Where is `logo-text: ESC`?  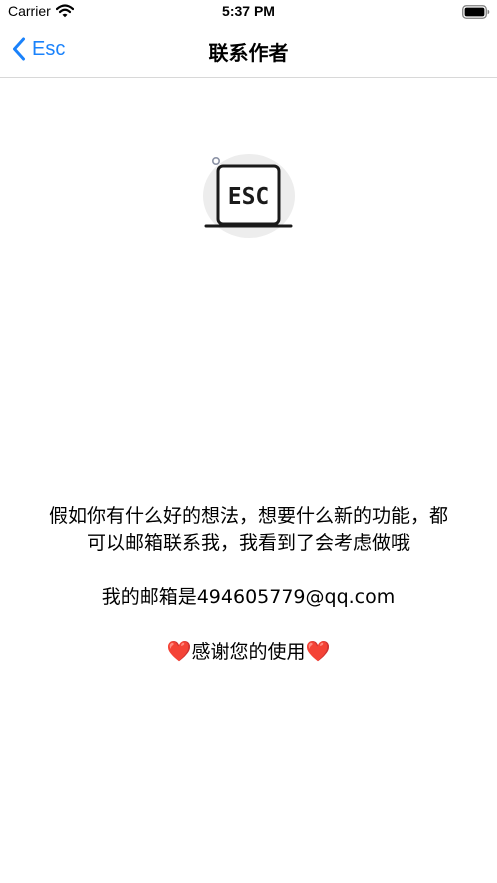 logo-text: ESC is located at coordinates (249, 197).